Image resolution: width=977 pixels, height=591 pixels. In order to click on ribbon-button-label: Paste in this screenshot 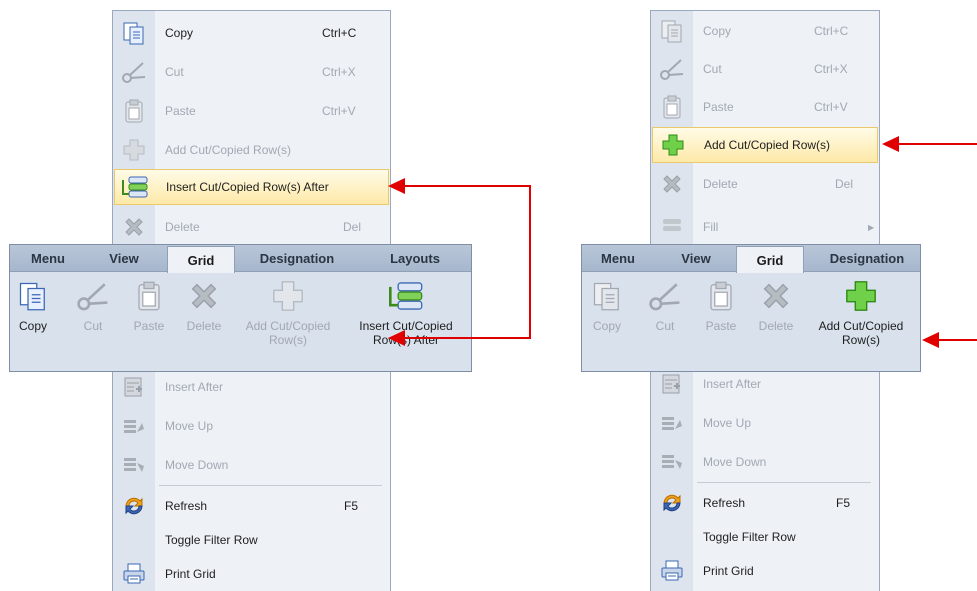, I will do `click(149, 326)`.